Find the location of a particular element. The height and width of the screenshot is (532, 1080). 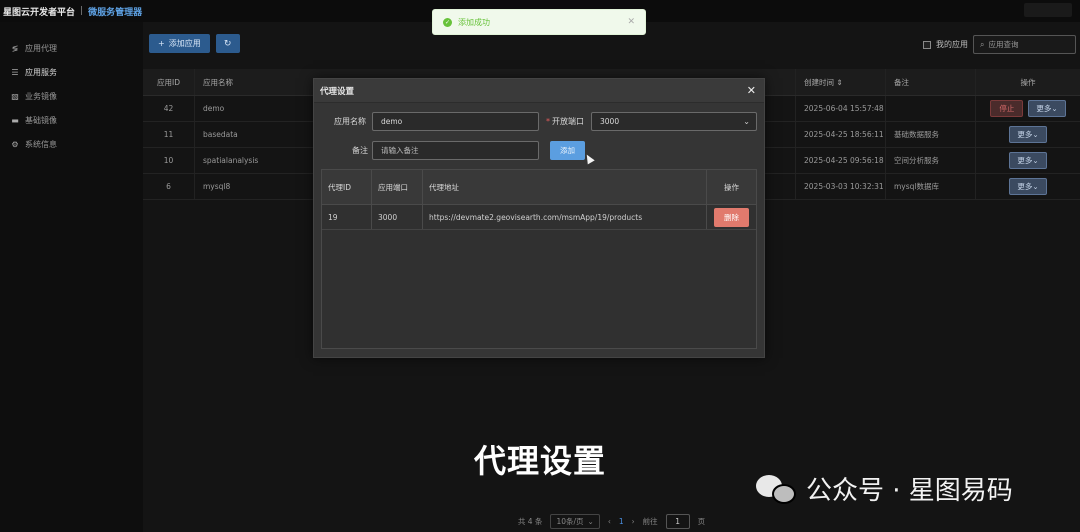

sidebar-item-app-service: ☰ 应用服务 is located at coordinates (71, 72).